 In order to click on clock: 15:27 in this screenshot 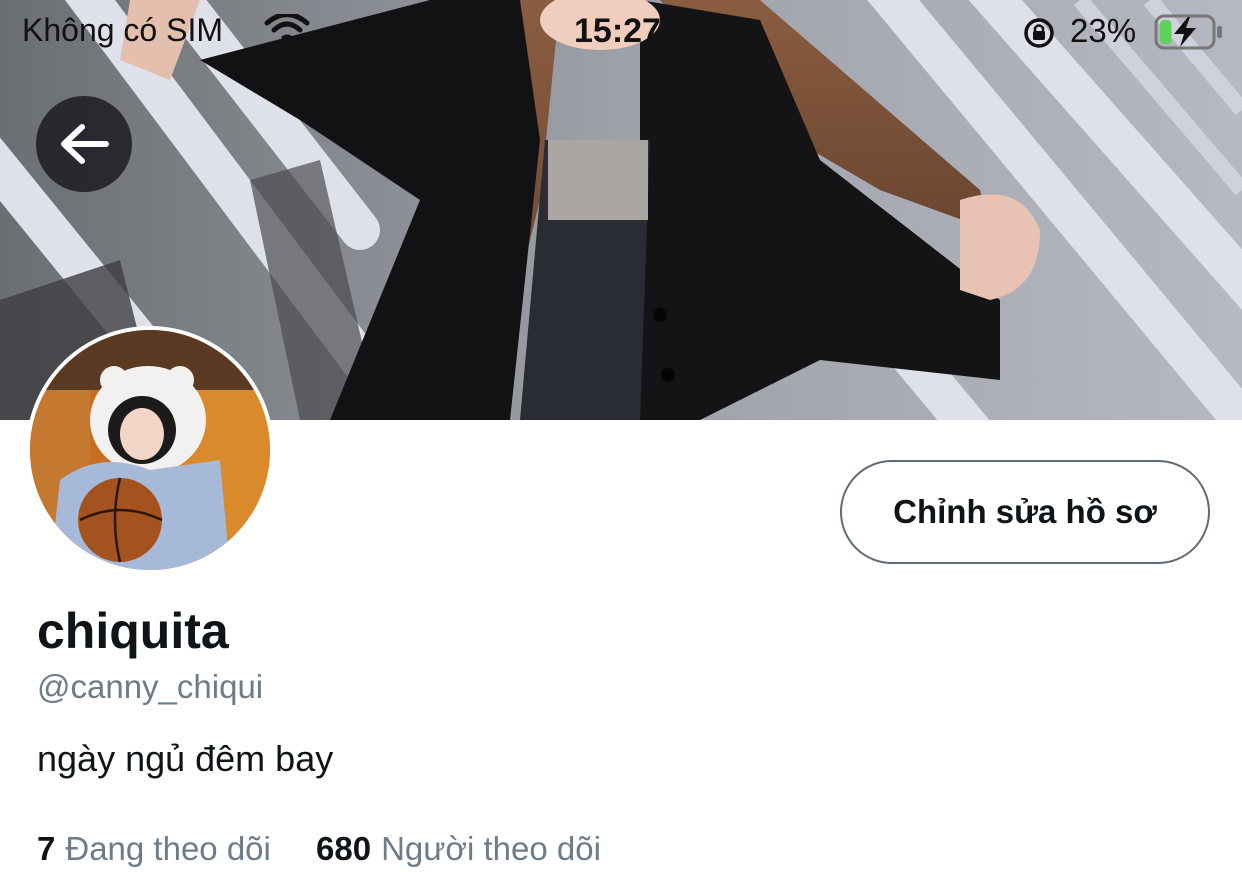, I will do `click(617, 31)`.